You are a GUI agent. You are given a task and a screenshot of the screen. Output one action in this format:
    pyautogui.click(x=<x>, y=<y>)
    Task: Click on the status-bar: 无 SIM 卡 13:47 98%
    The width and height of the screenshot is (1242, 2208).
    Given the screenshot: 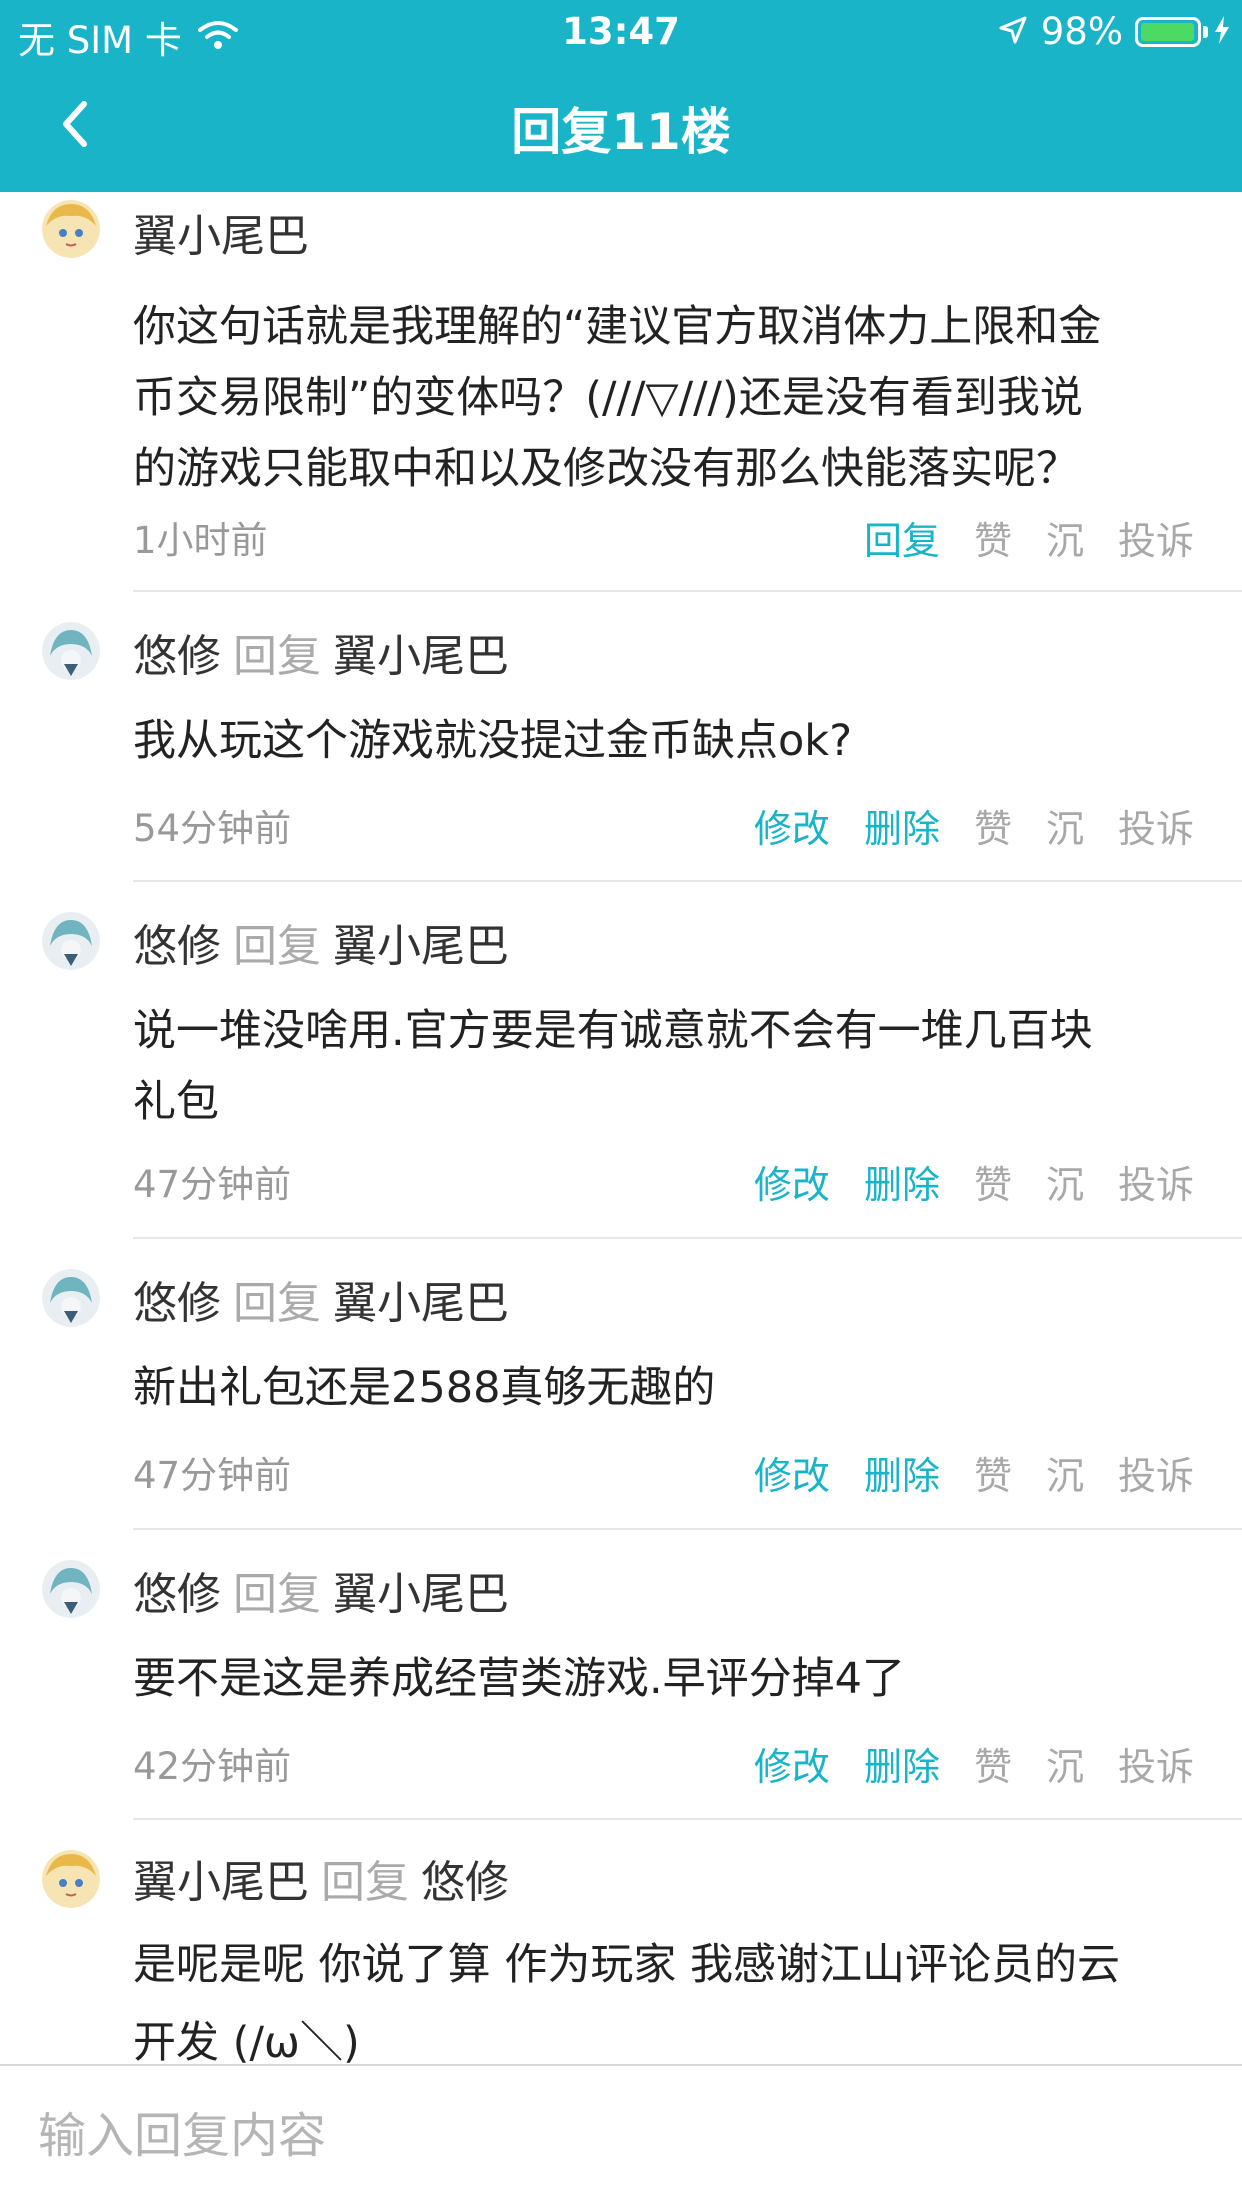 What is the action you would take?
    pyautogui.click(x=621, y=31)
    